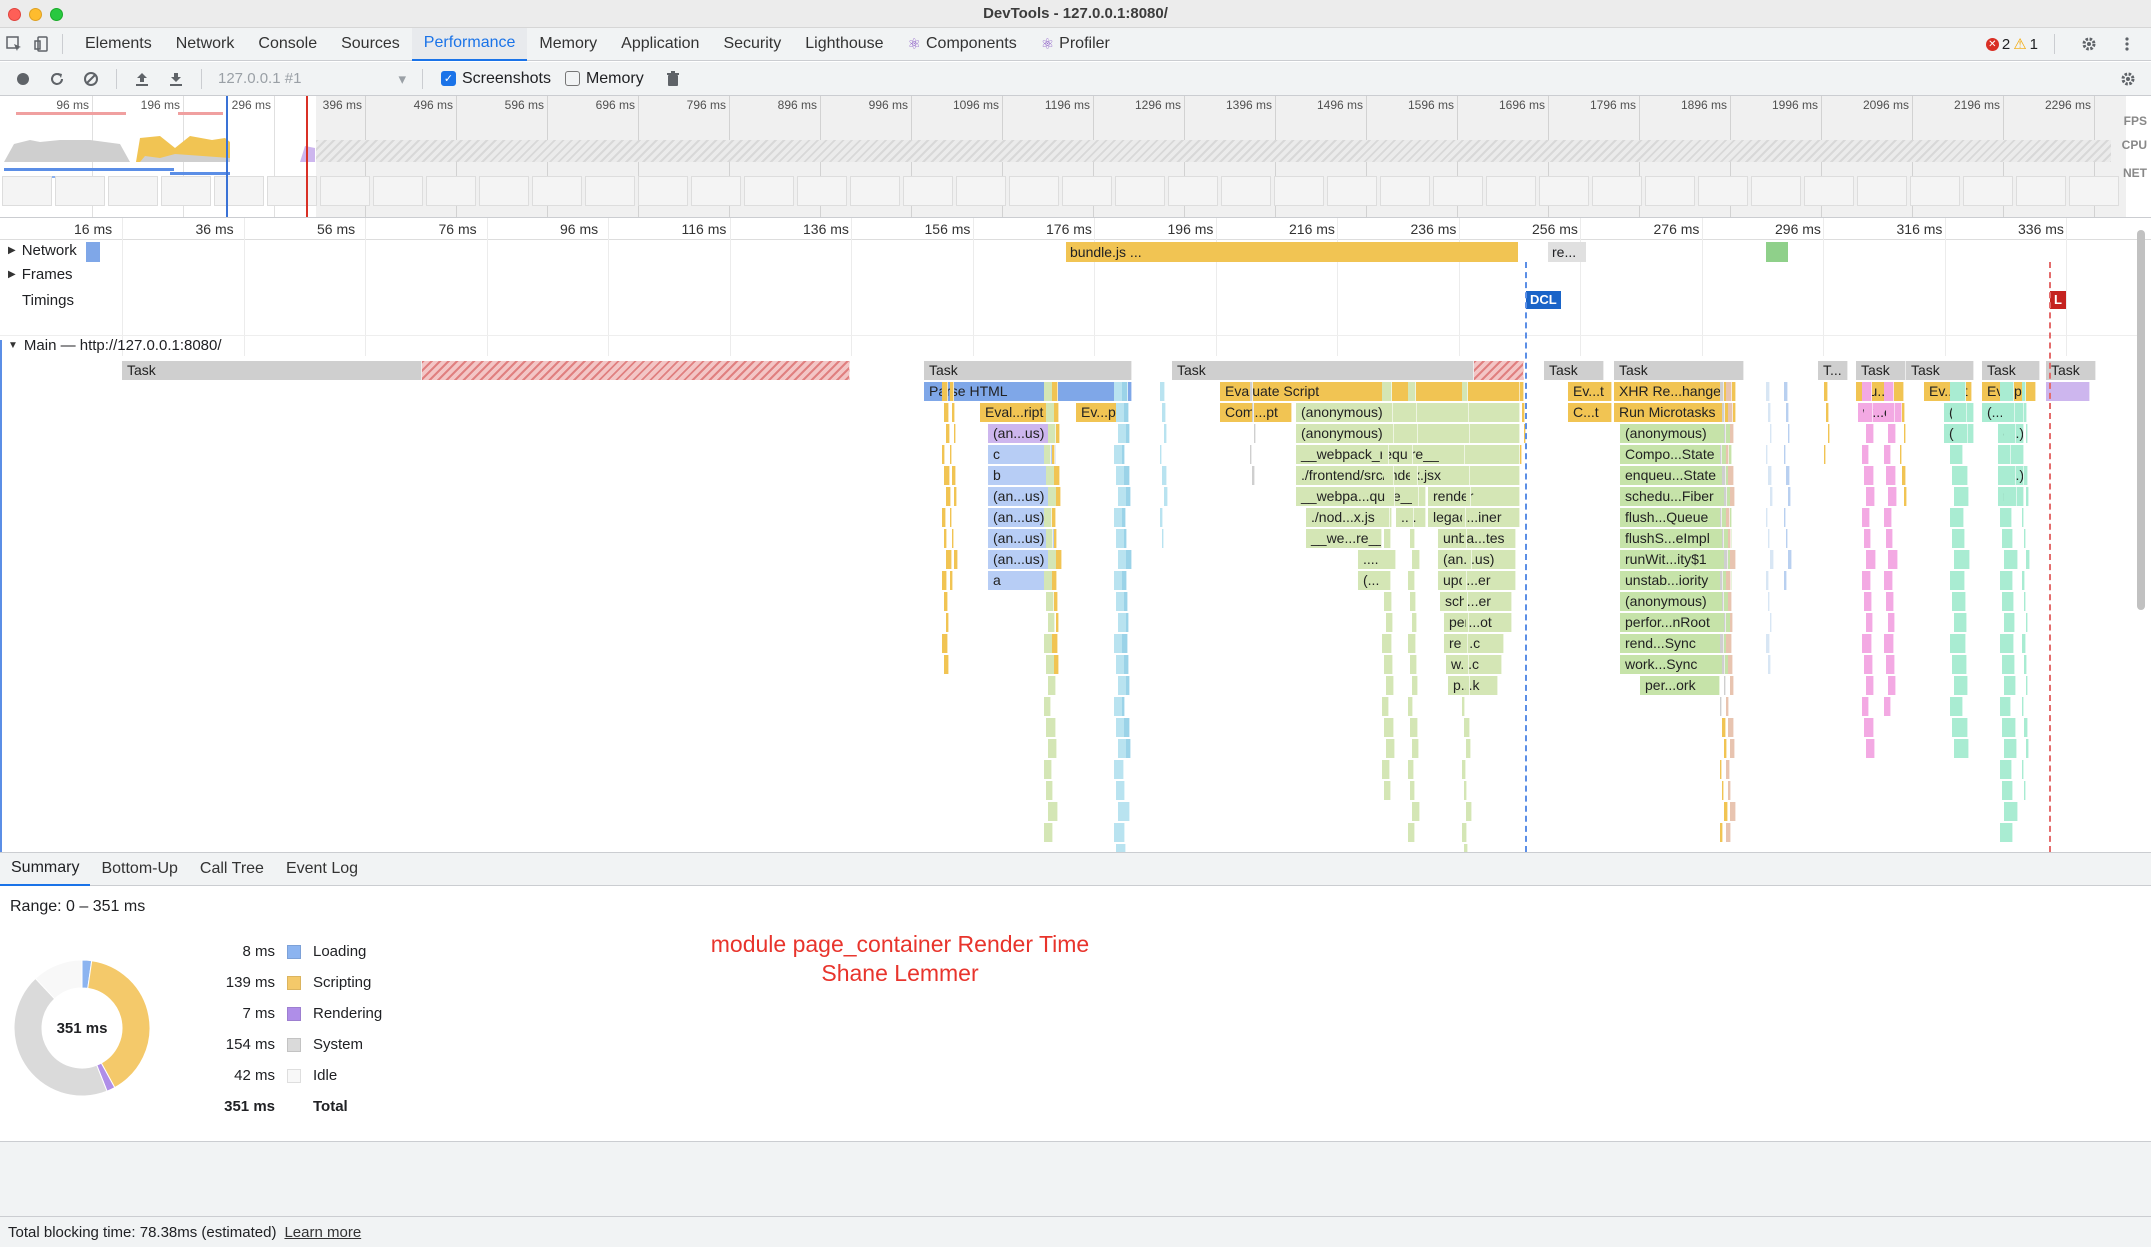 The height and width of the screenshot is (1247, 2151). Describe the element at coordinates (14, 14) in the screenshot. I see `close-window-button` at that location.